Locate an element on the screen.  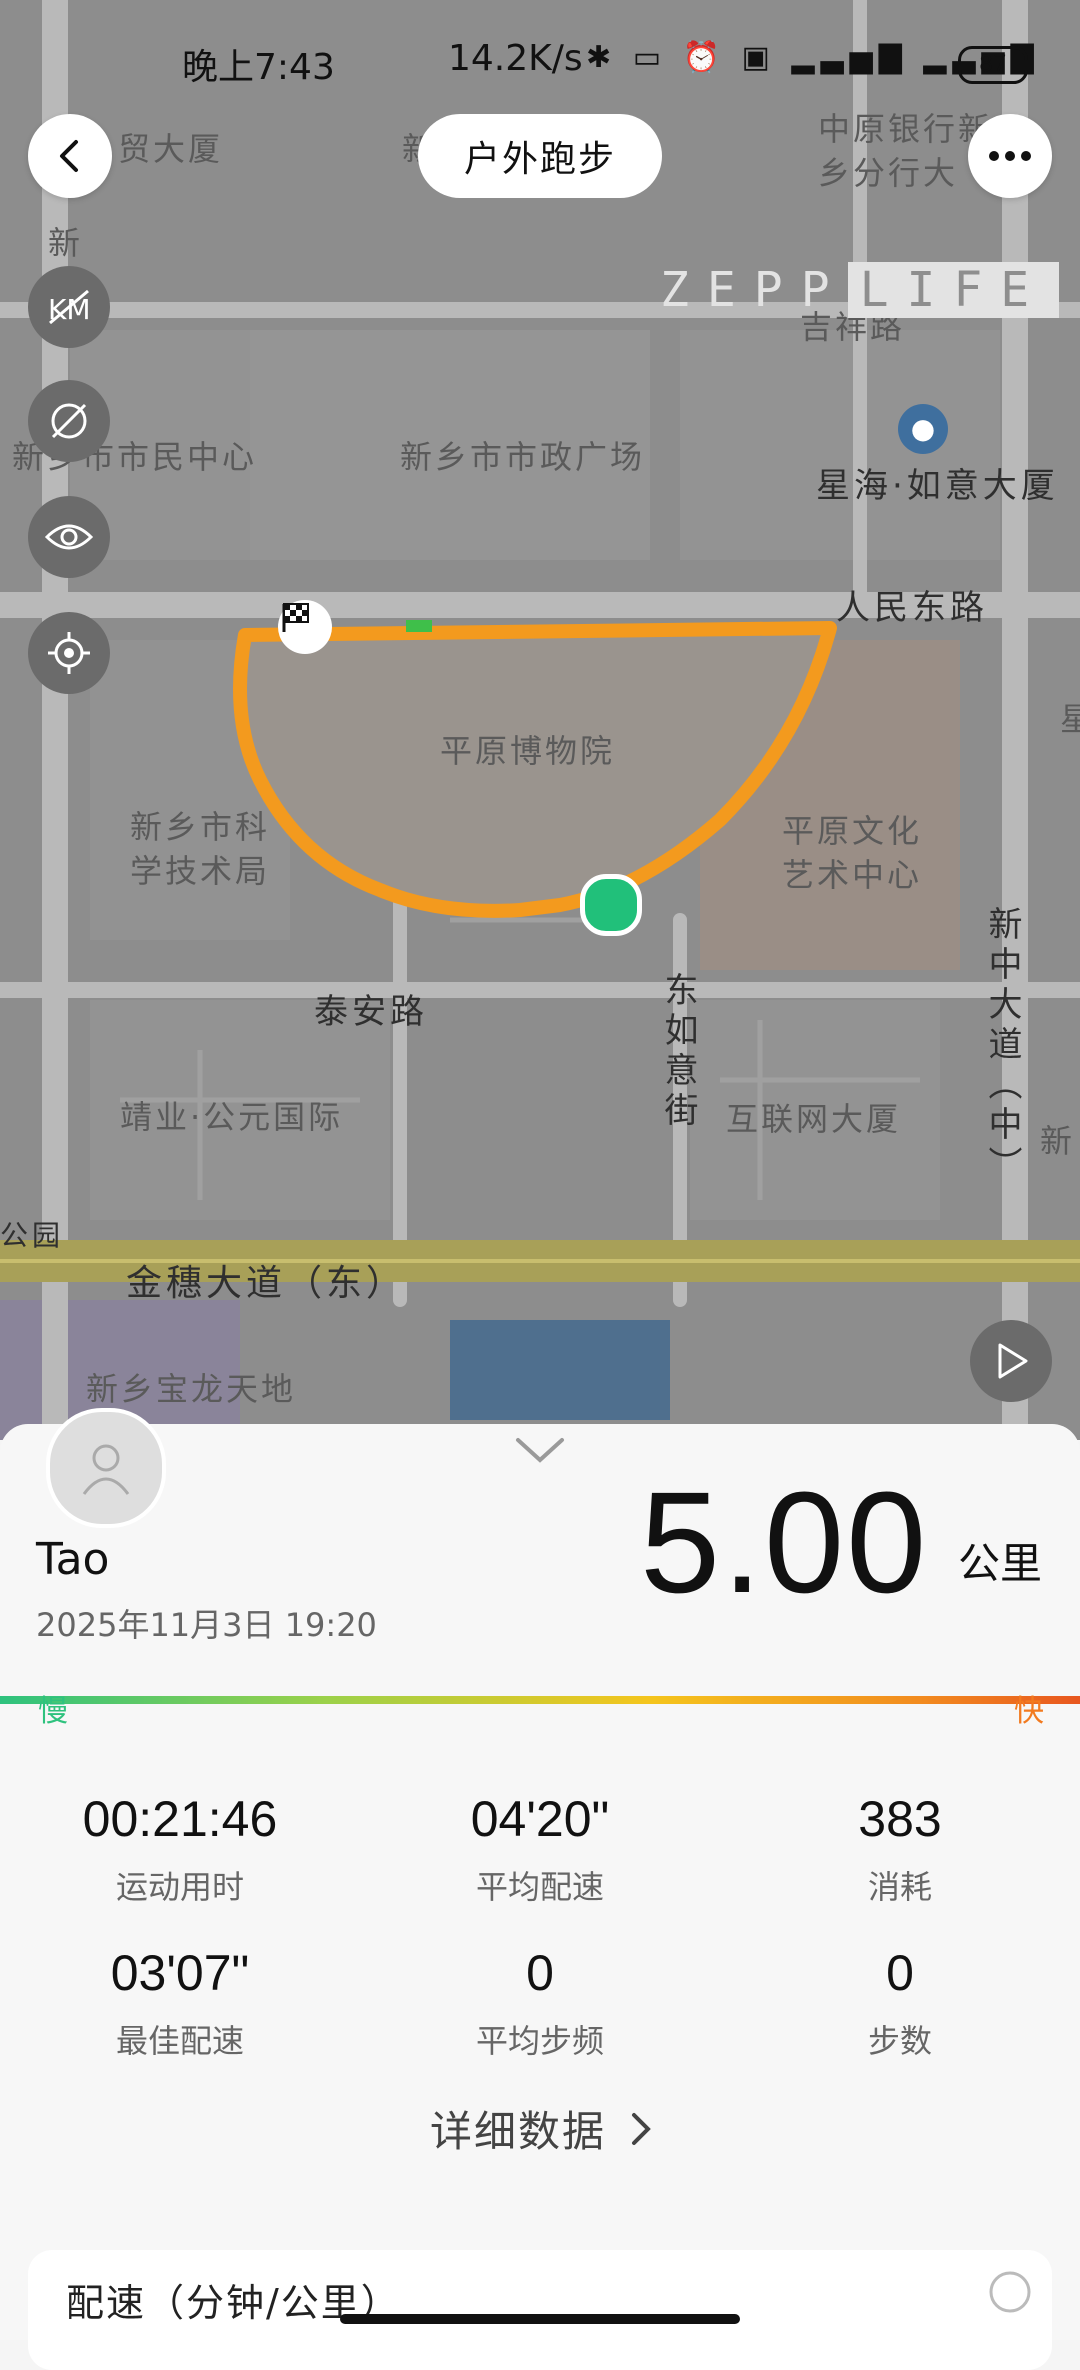
map-label: 艺术中心 is located at coordinates (852, 875).